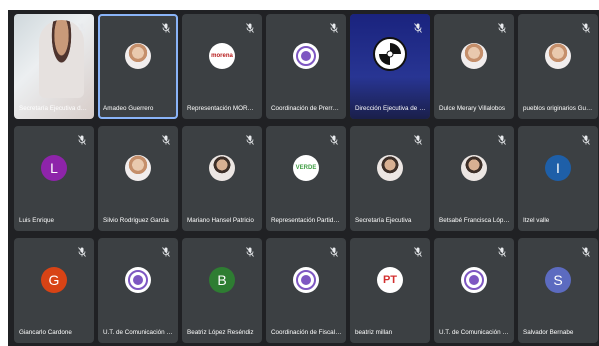 The height and width of the screenshot is (346, 599). What do you see at coordinates (472, 108) in the screenshot?
I see `participant-name: Dulce Merary Villalobos` at bounding box center [472, 108].